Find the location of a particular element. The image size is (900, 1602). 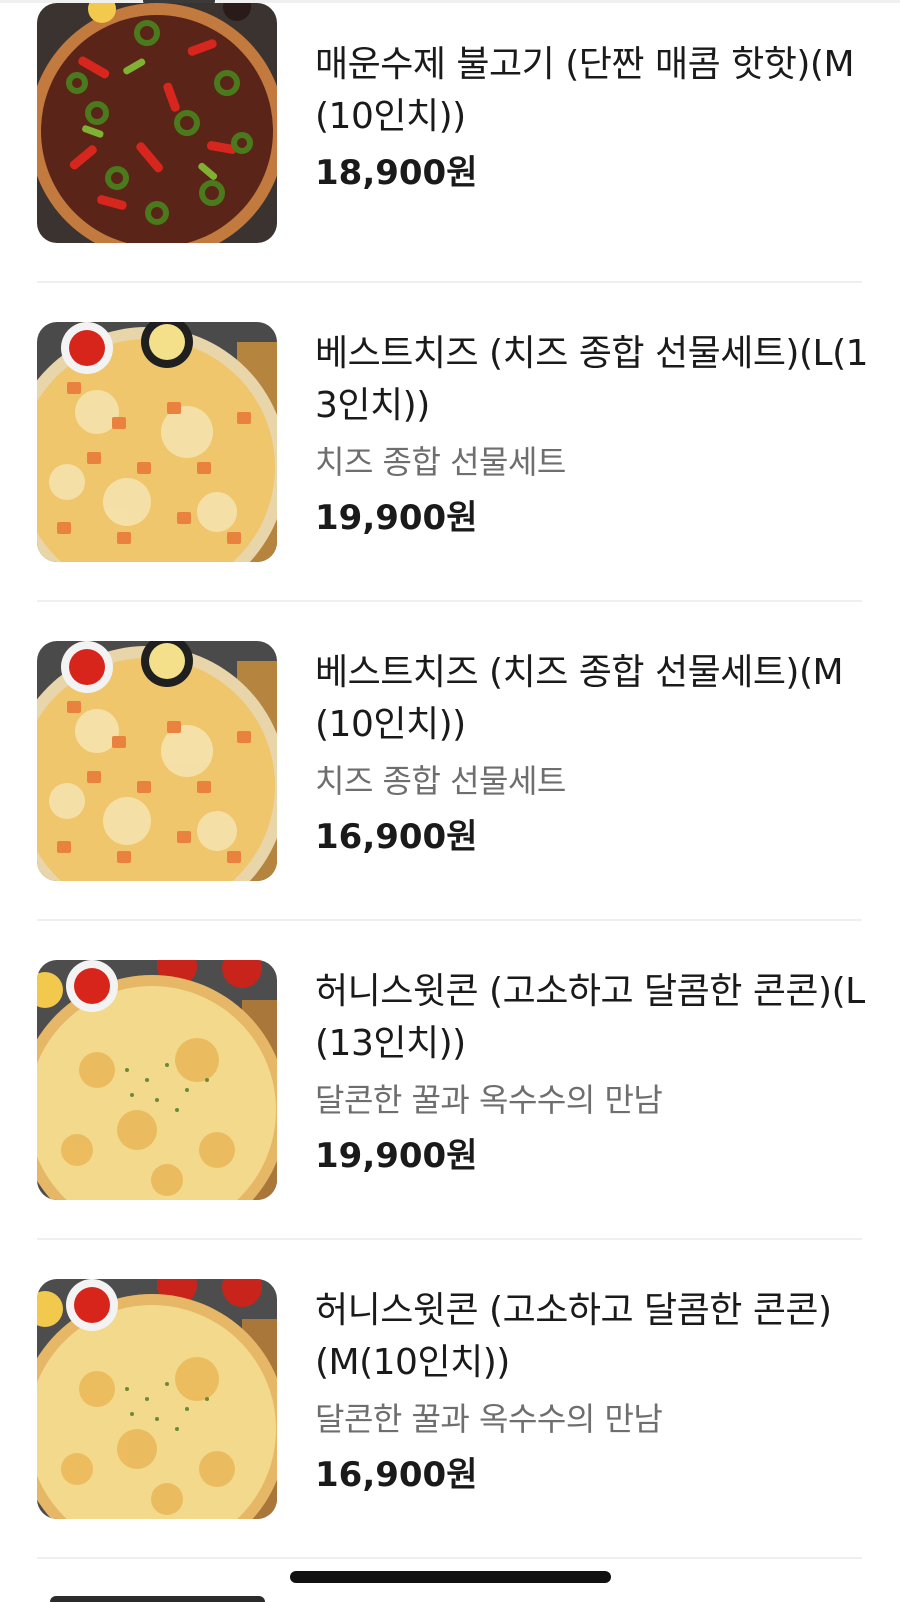

menu-item-name: 베스트치즈 (치즈 종합 선물세트)(L(13인치)) is located at coordinates (592, 379).